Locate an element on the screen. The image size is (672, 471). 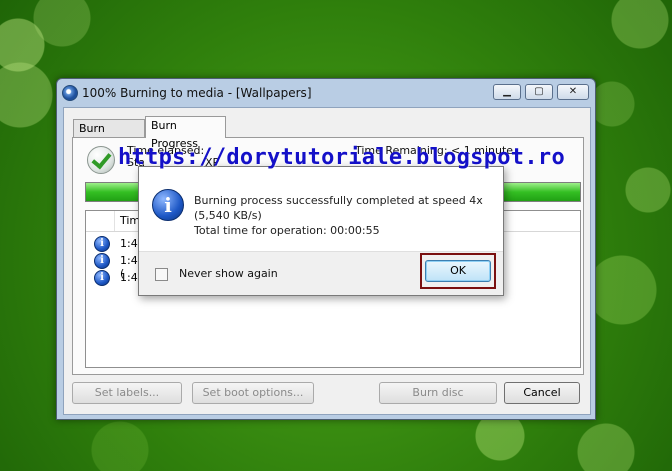
dialog-message-line3: Total time for operation: 00:00:55 is located at coordinates (287, 230).